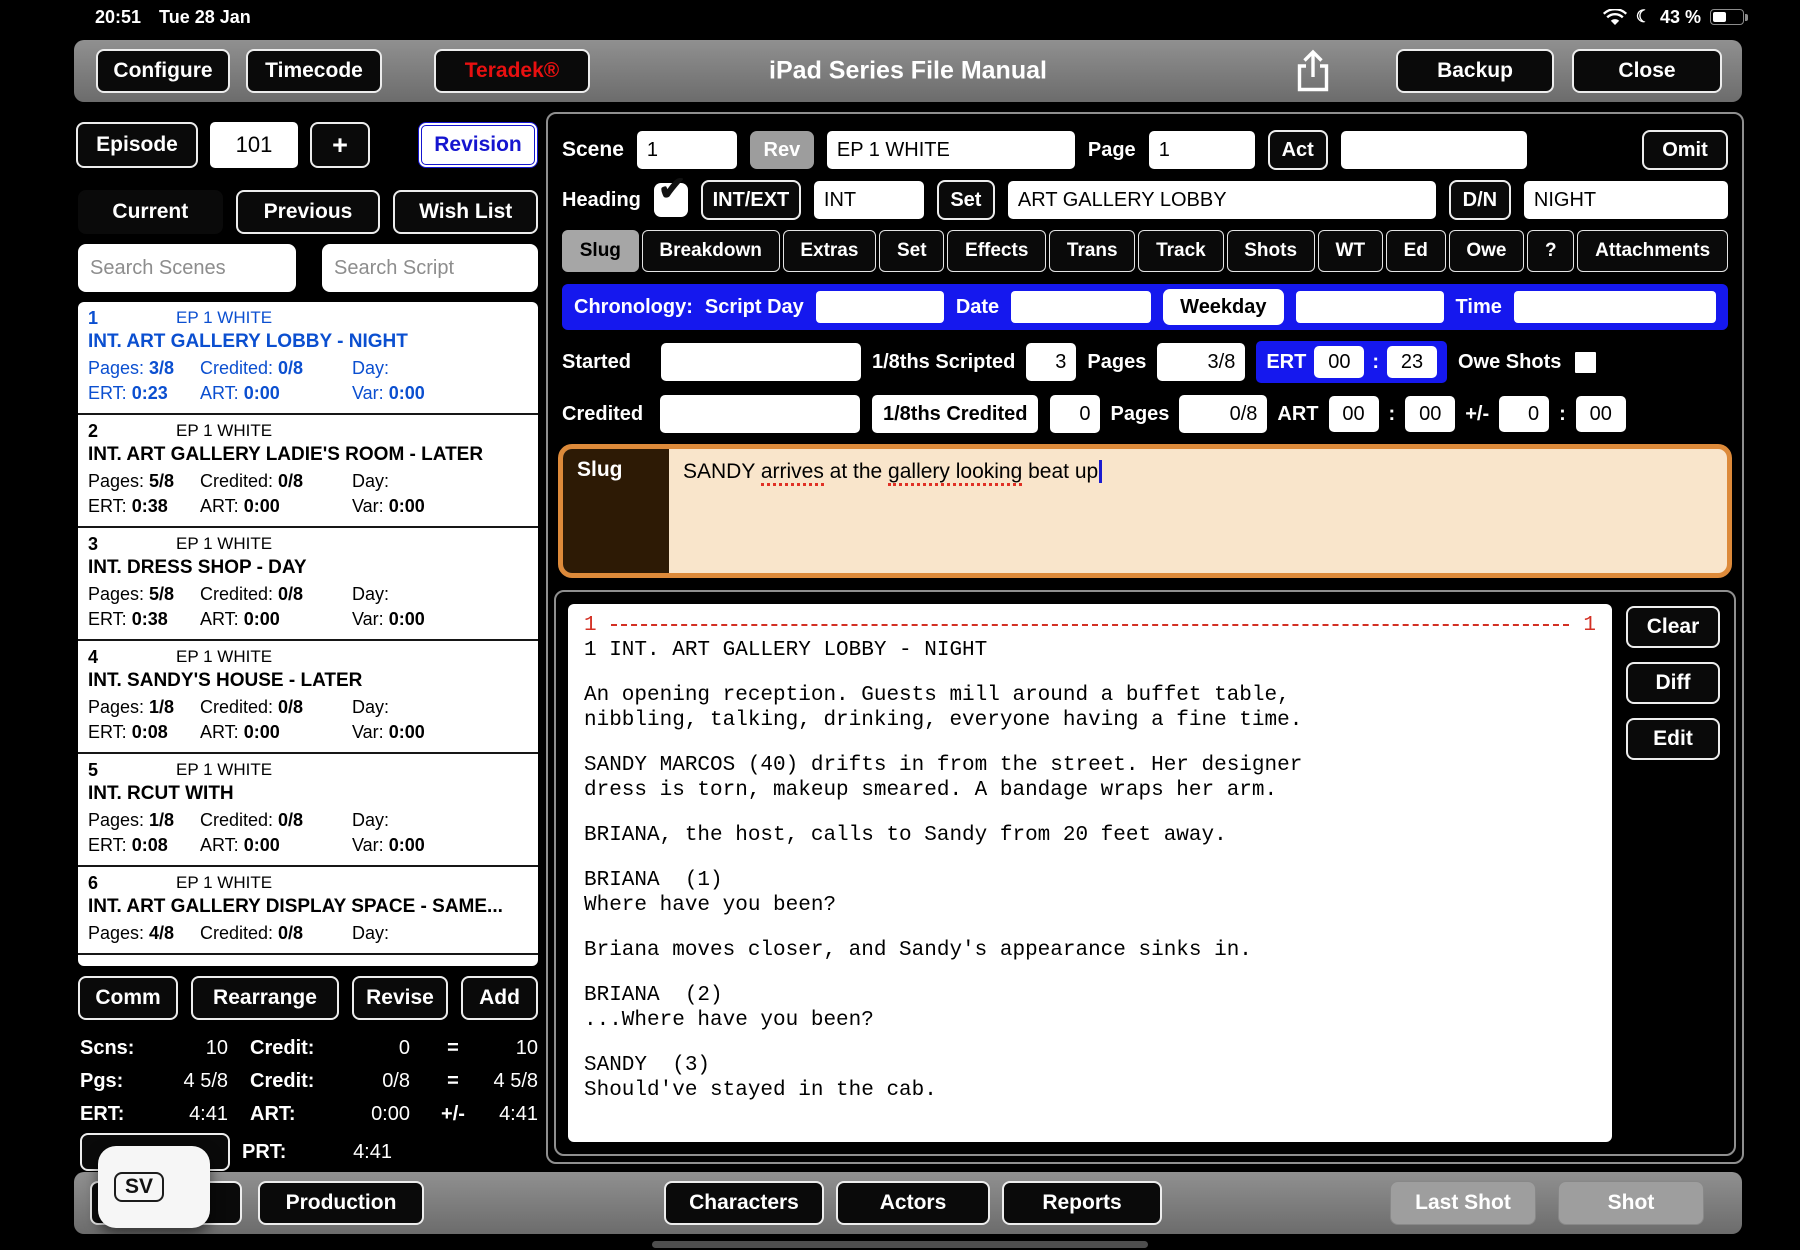 This screenshot has height=1250, width=1800. Describe the element at coordinates (955, 414) in the screenshot. I see `eighths-credited-button: 1/8ths Credited` at that location.